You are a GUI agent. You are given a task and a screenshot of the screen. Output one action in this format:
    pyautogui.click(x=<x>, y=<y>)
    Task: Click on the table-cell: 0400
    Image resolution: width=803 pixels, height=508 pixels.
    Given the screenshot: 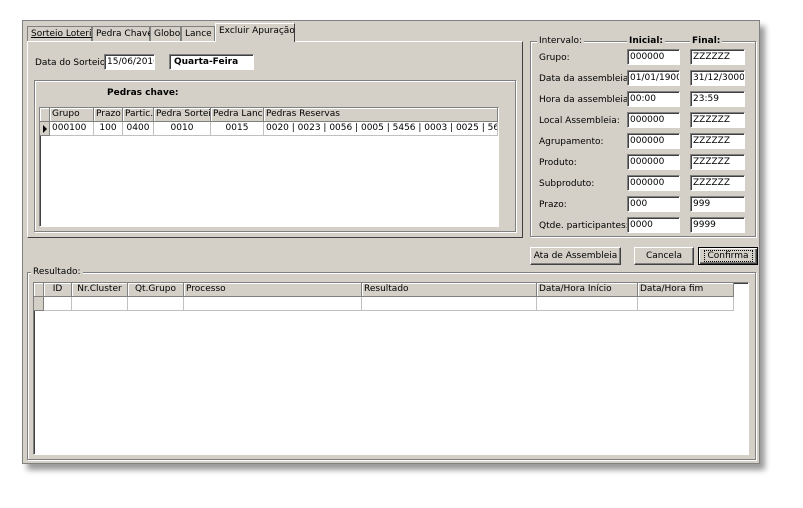 What is the action you would take?
    pyautogui.click(x=138, y=129)
    